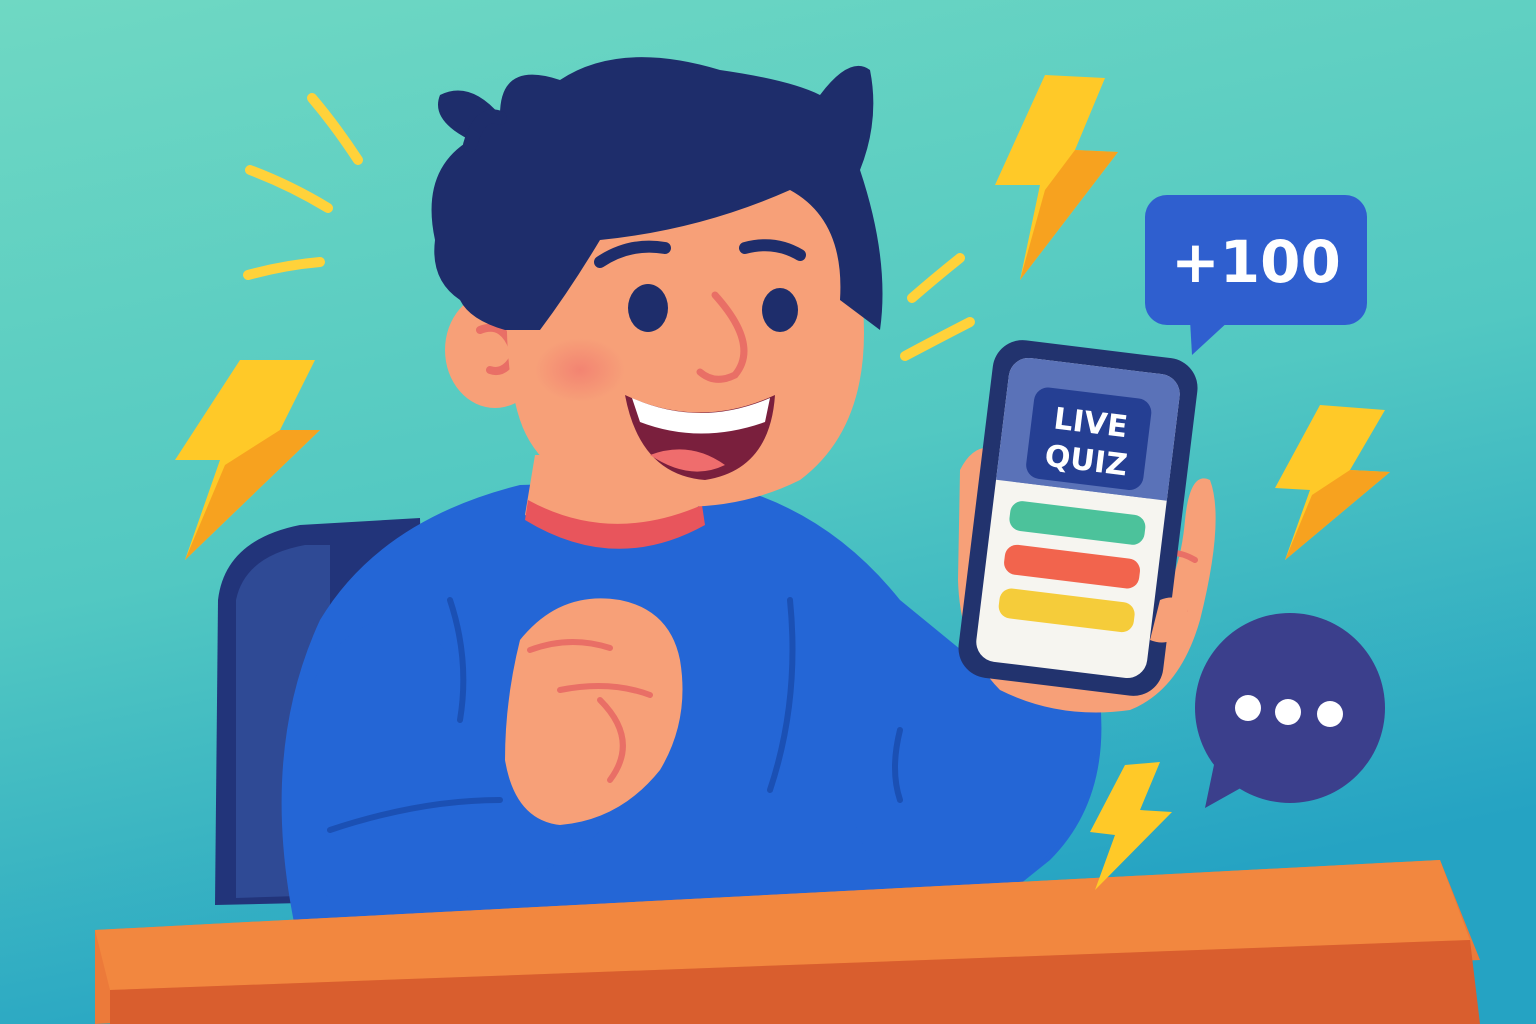 The height and width of the screenshot is (1024, 1536). What do you see at coordinates (780, 310) in the screenshot?
I see `right-eye` at bounding box center [780, 310].